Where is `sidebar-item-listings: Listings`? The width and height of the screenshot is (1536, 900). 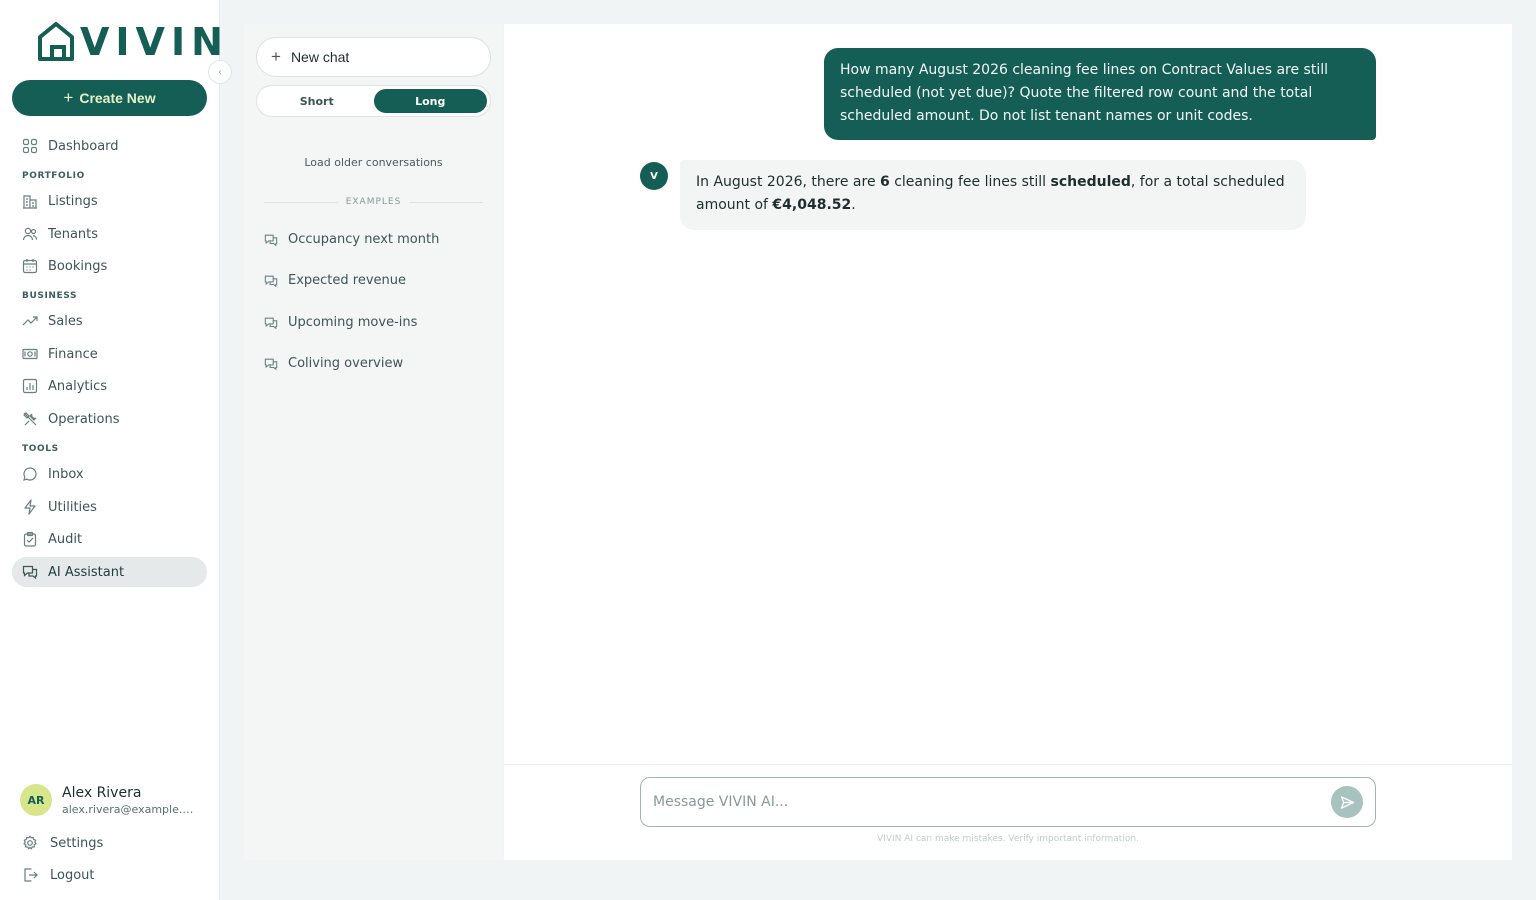 sidebar-item-listings: Listings is located at coordinates (109, 201).